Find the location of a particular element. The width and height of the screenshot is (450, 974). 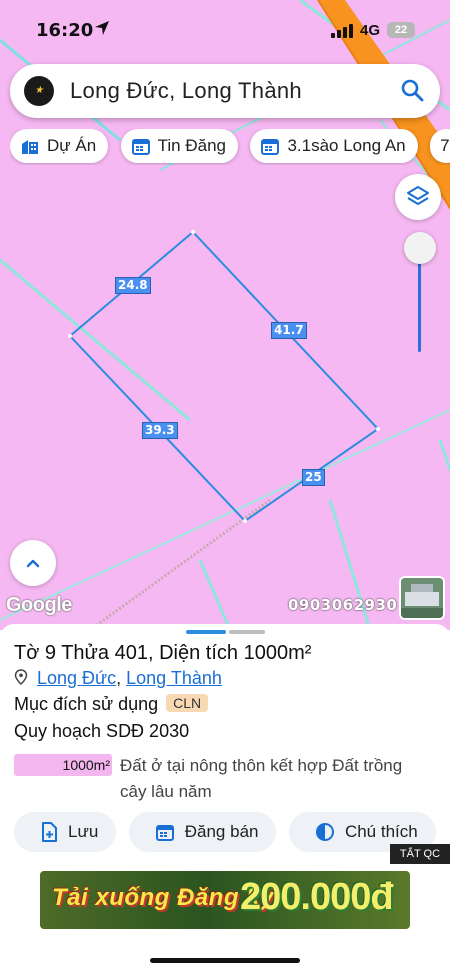

opacity-slider-handle is located at coordinates (420, 248).